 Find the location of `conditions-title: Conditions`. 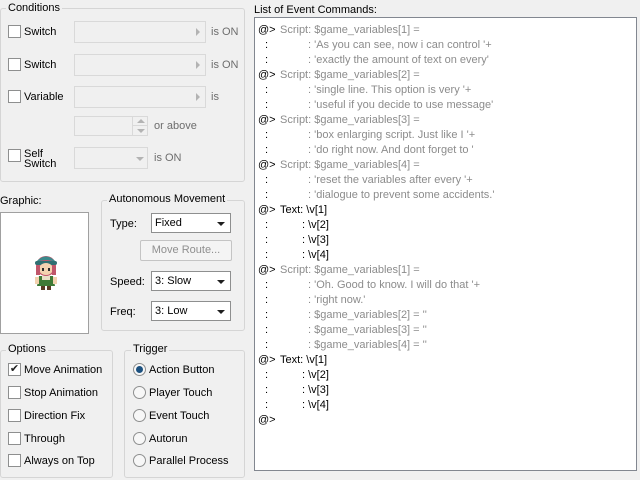

conditions-title: Conditions is located at coordinates (34, 8).